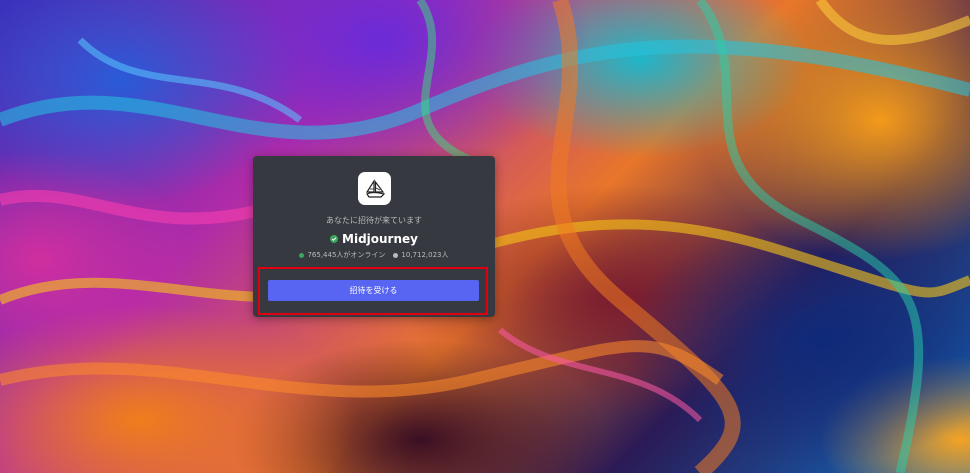 This screenshot has height=473, width=970. What do you see at coordinates (373, 290) in the screenshot?
I see `accept-invite-button: 招待を受ける` at bounding box center [373, 290].